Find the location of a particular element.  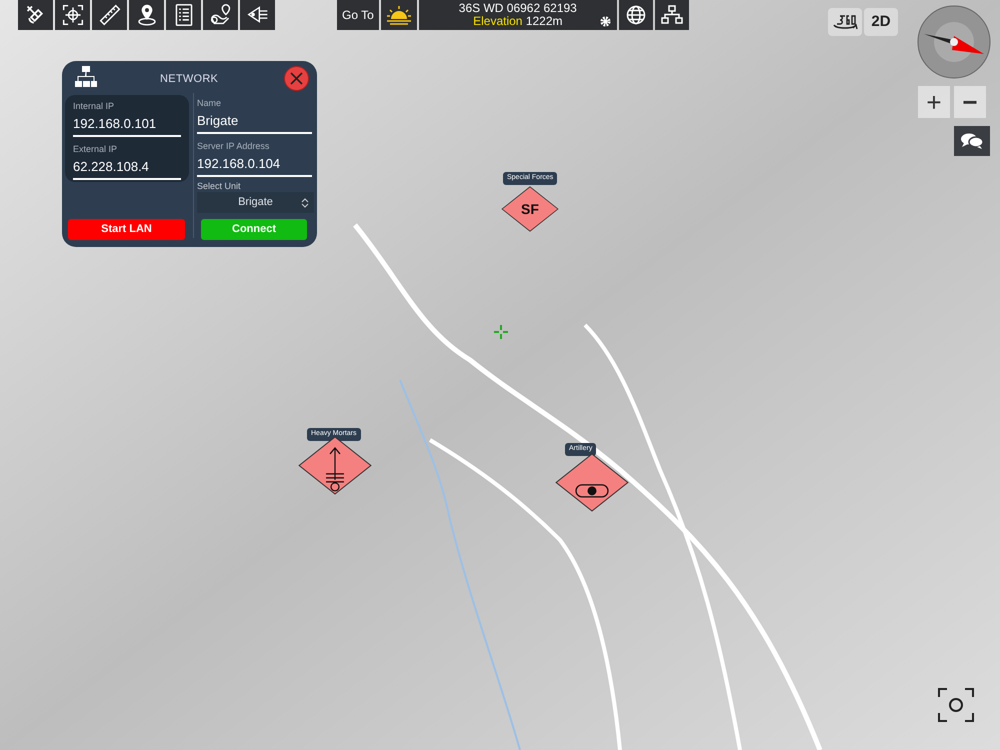

text-field: 192.168.0.101 is located at coordinates (127, 125).